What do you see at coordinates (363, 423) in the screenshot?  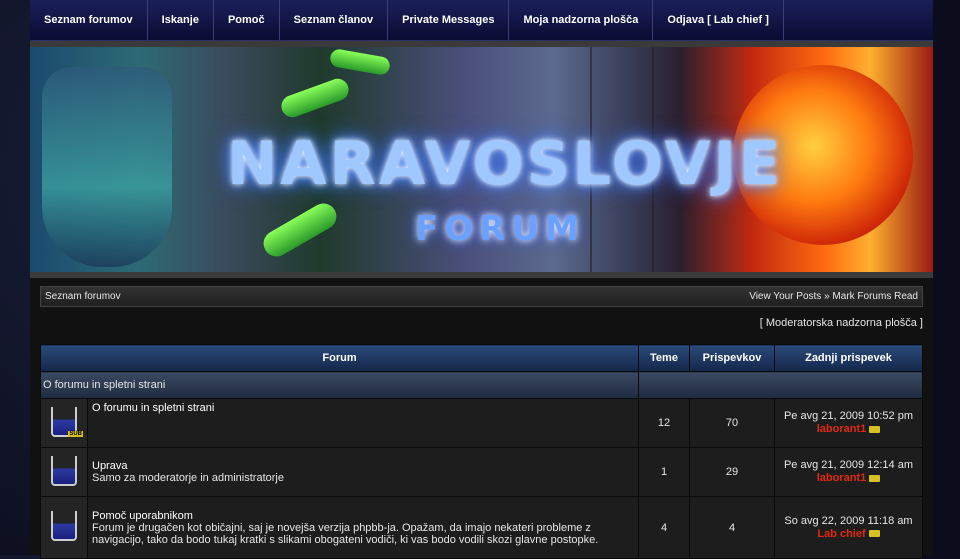 I see `forum-info: O forumu in spletni strani` at bounding box center [363, 423].